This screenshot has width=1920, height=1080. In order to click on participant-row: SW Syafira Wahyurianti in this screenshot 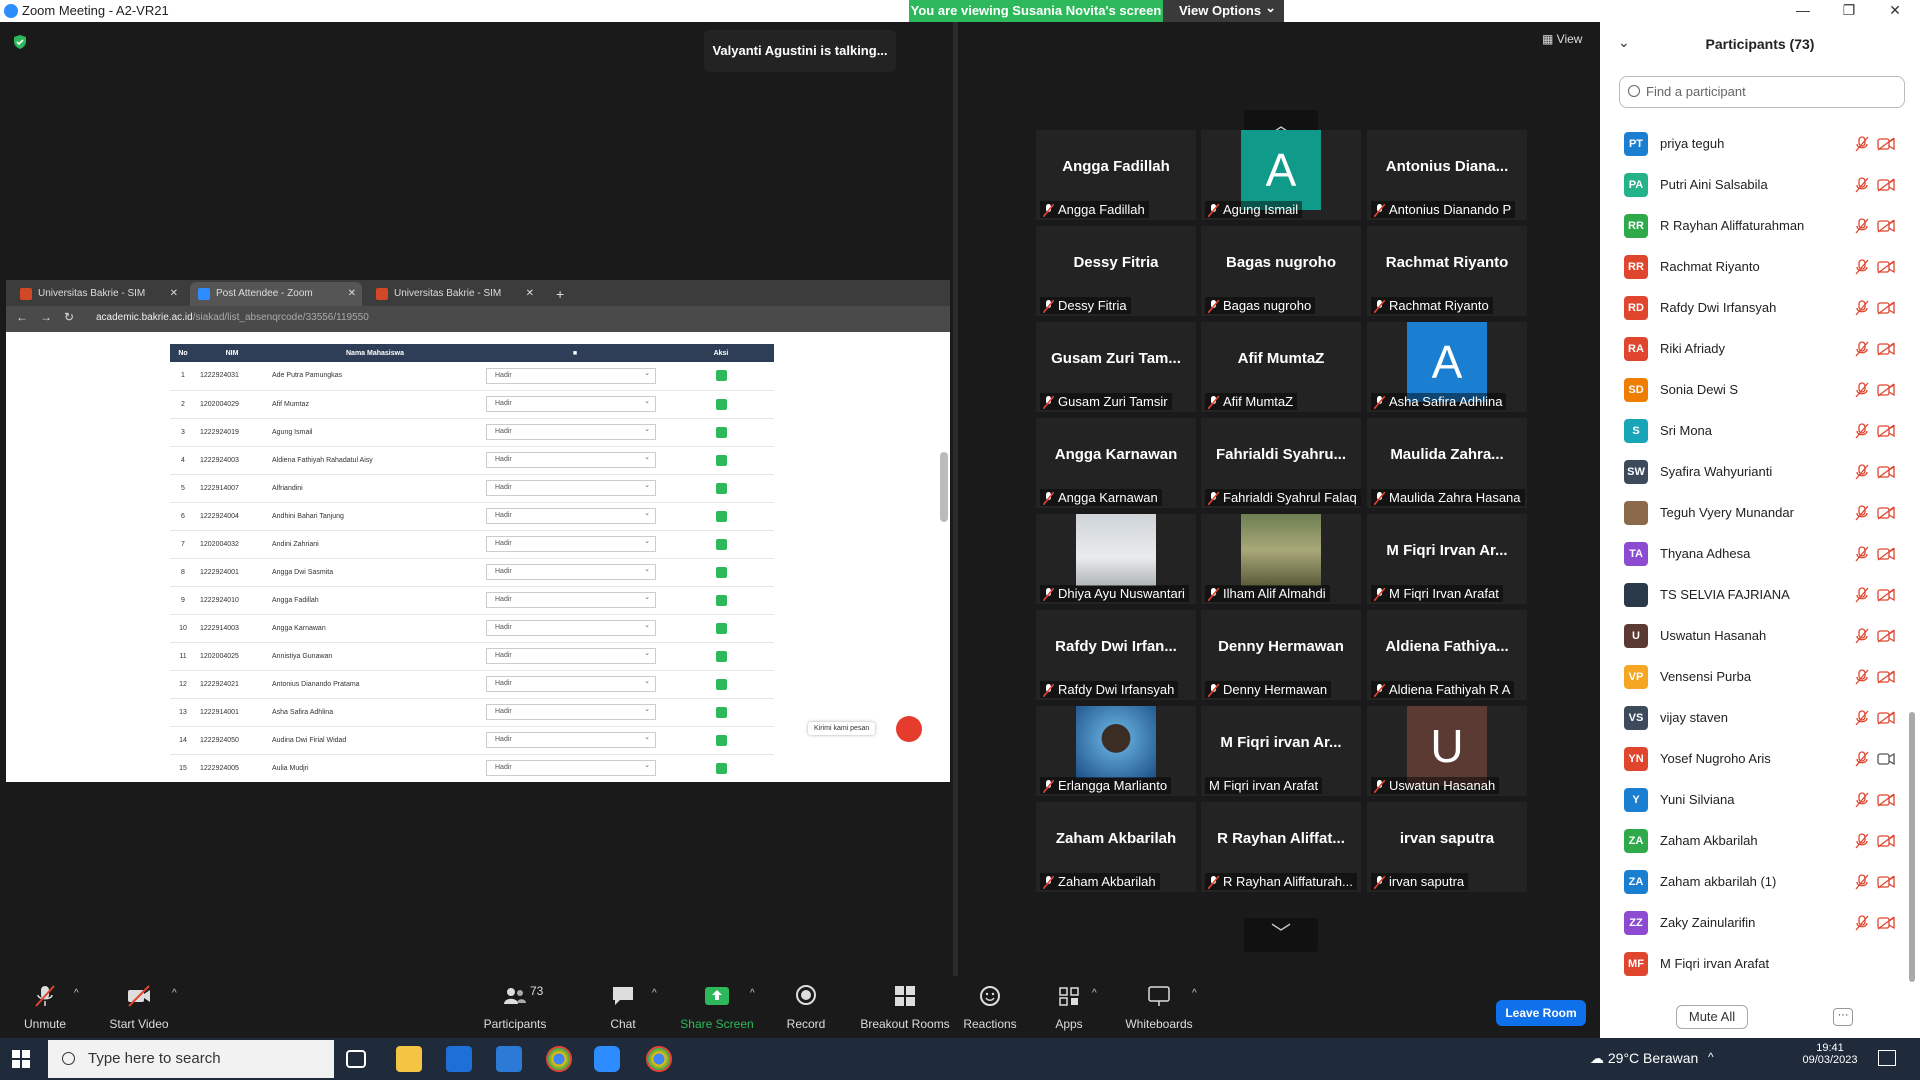, I will do `click(1752, 472)`.